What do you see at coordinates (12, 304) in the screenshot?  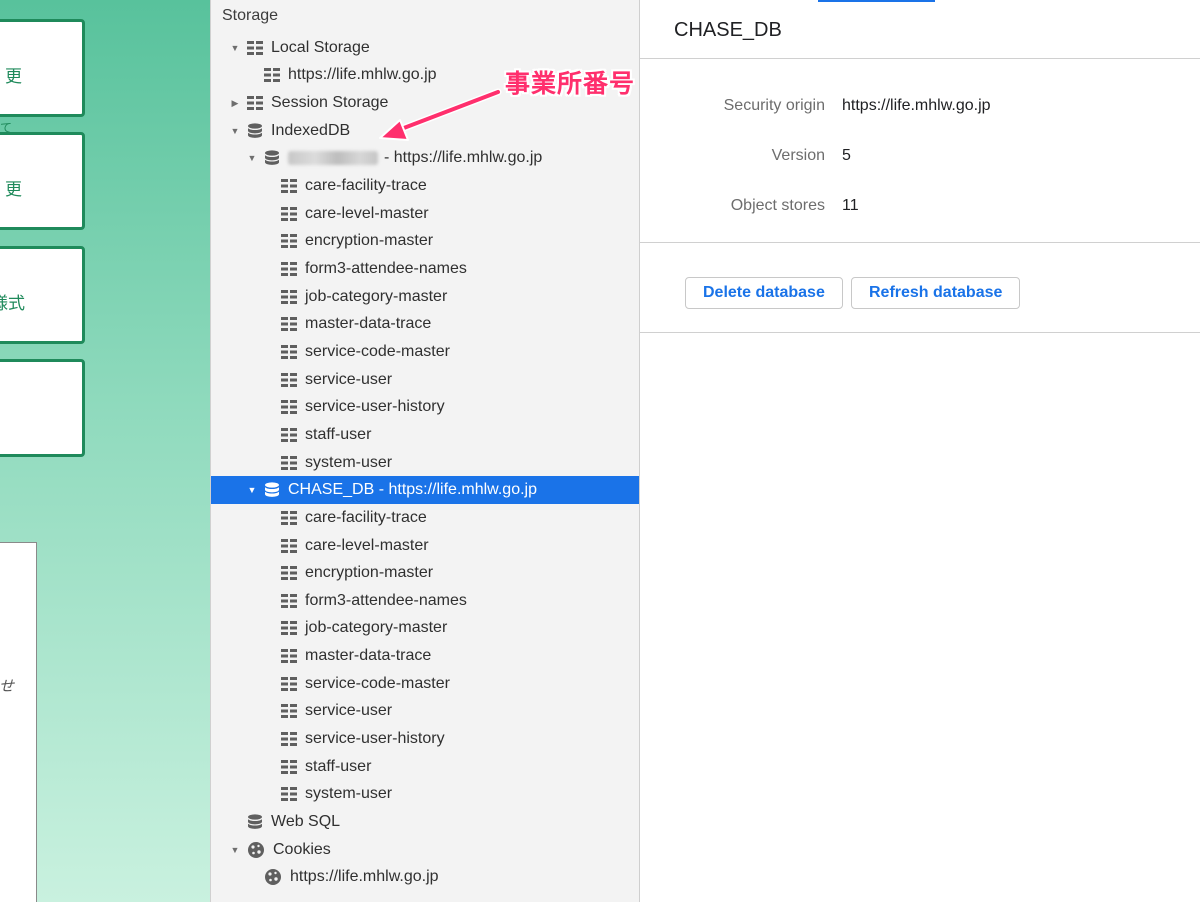 I see `menu-card-label: 様式` at bounding box center [12, 304].